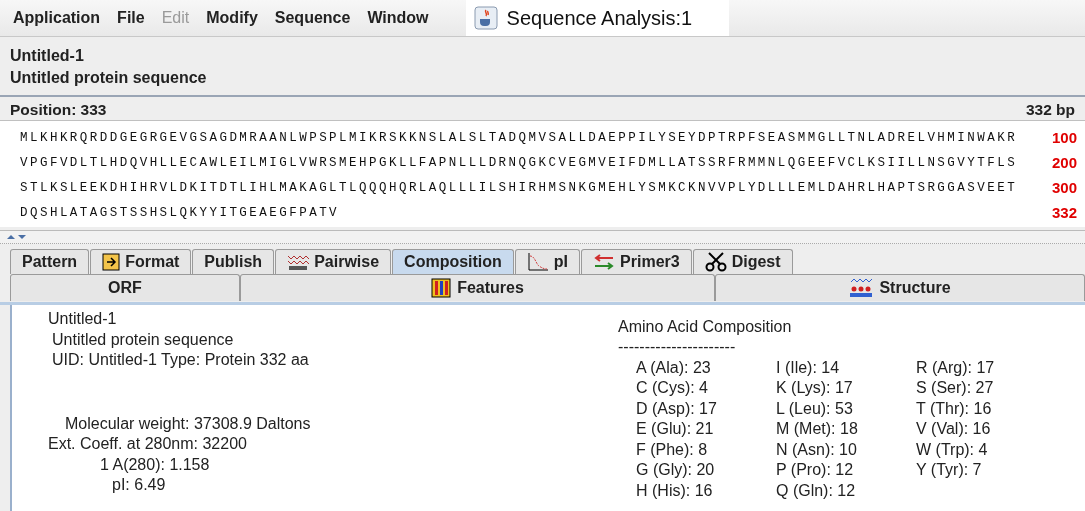 The height and width of the screenshot is (511, 1085). I want to click on extinction-coefficient: Ext. Coeff. at 280nm: 32200, so click(148, 444).